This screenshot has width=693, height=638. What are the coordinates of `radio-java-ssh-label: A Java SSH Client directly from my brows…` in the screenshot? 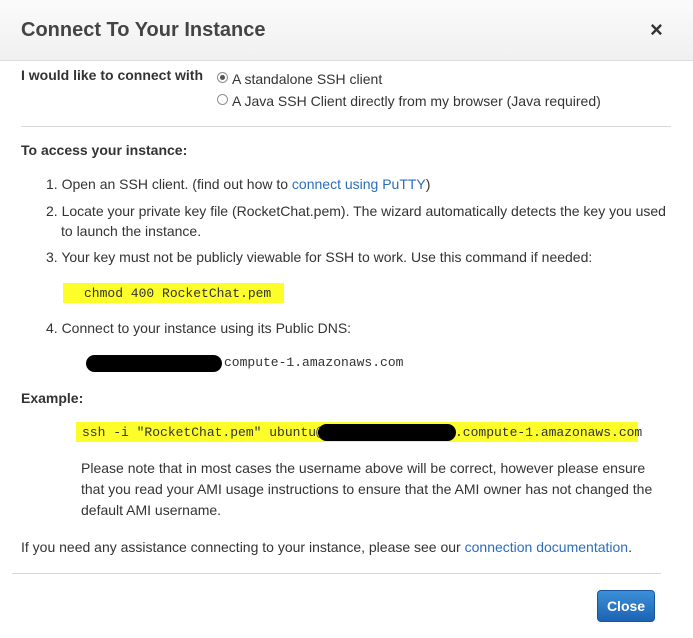 It's located at (416, 101).